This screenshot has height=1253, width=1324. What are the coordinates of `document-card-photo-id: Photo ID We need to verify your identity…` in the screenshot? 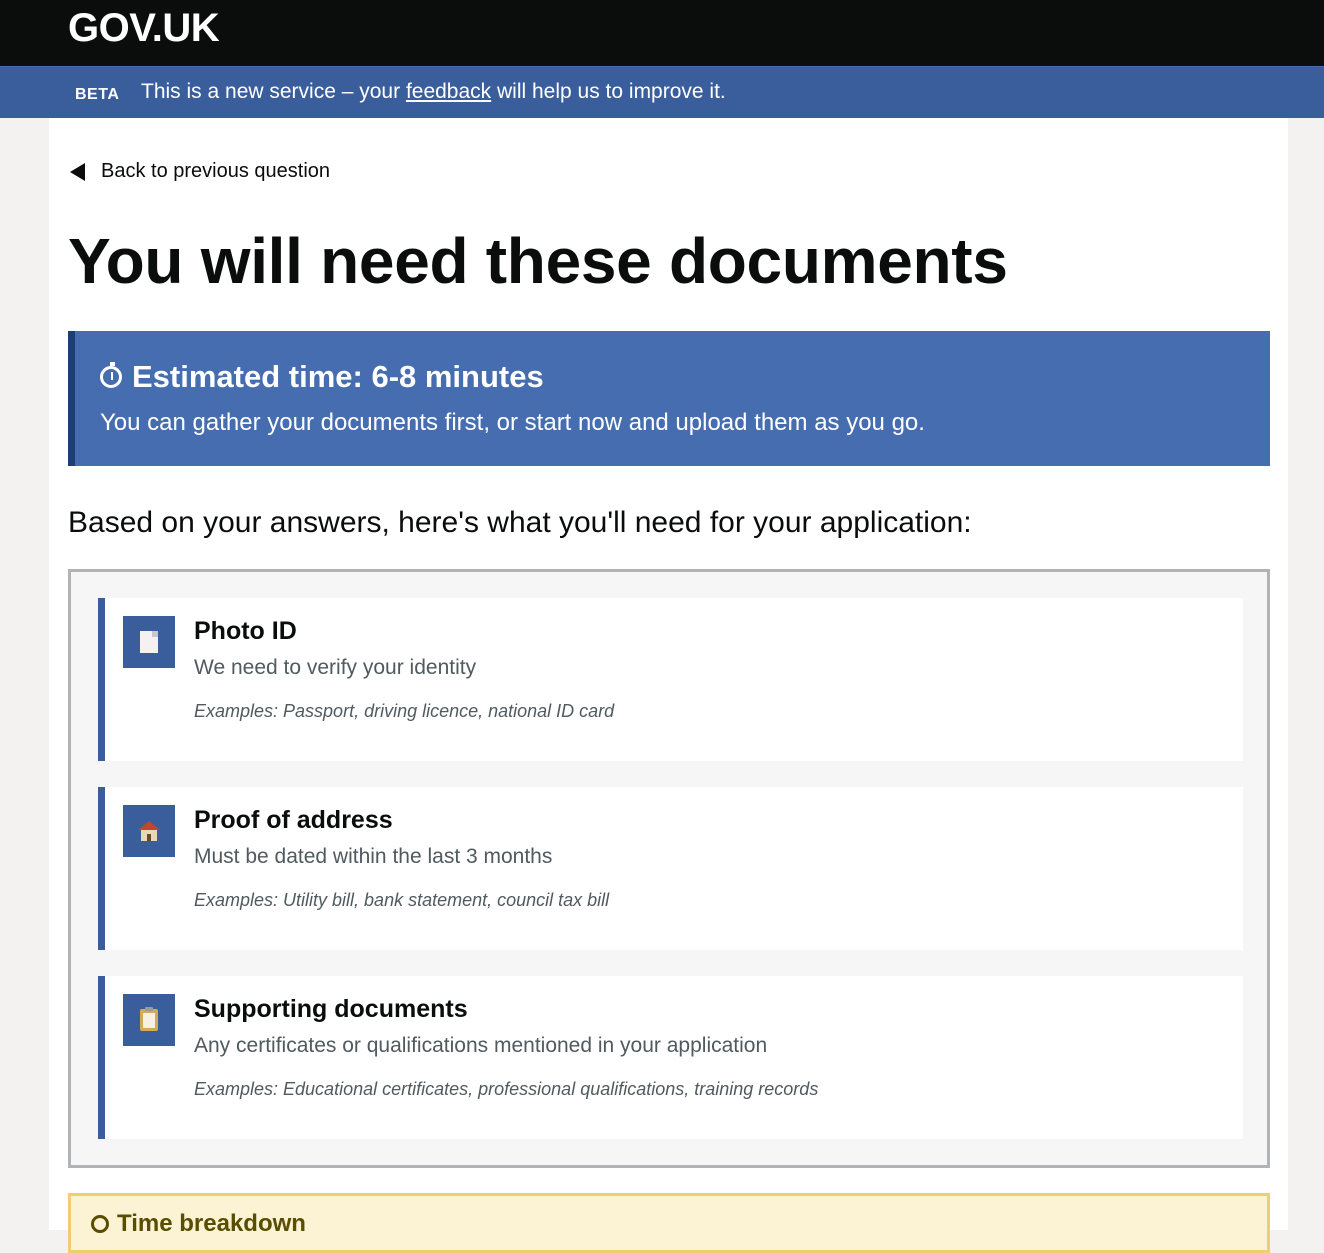 It's located at (670, 679).